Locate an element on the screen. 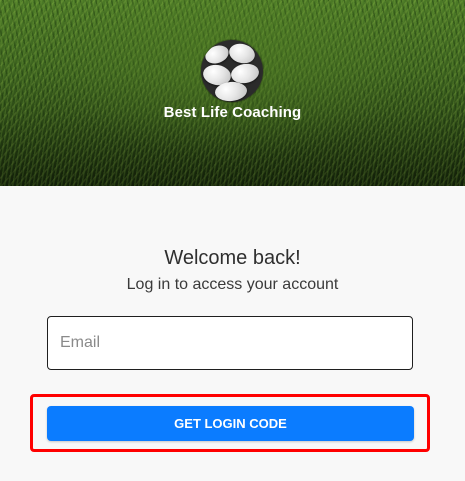  login-subtitle: Log in to access your account is located at coordinates (232, 284).